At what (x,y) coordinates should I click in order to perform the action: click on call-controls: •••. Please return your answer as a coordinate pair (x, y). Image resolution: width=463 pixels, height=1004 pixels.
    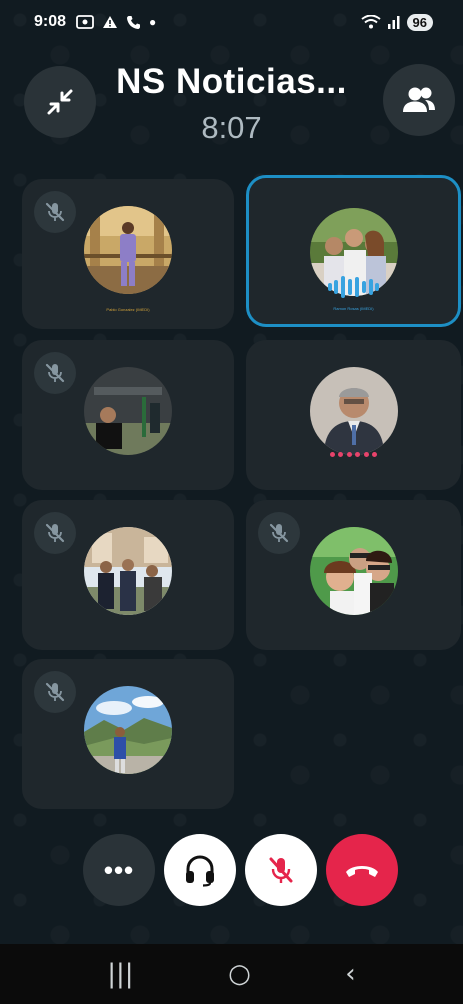
    Looking at the image, I should click on (231, 871).